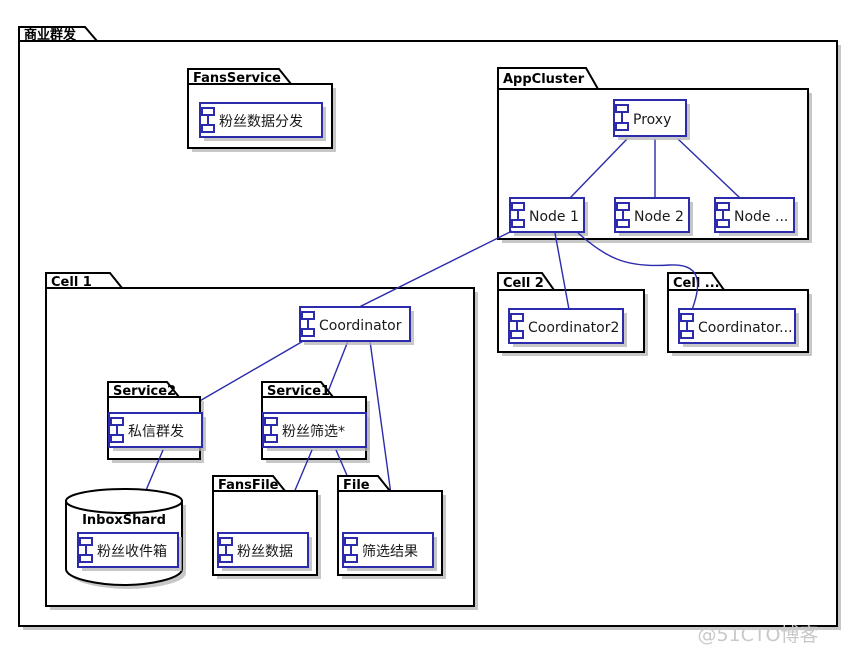 The image size is (865, 651). What do you see at coordinates (544, 79) in the screenshot?
I see `package-appcluster-label: AppCluster` at bounding box center [544, 79].